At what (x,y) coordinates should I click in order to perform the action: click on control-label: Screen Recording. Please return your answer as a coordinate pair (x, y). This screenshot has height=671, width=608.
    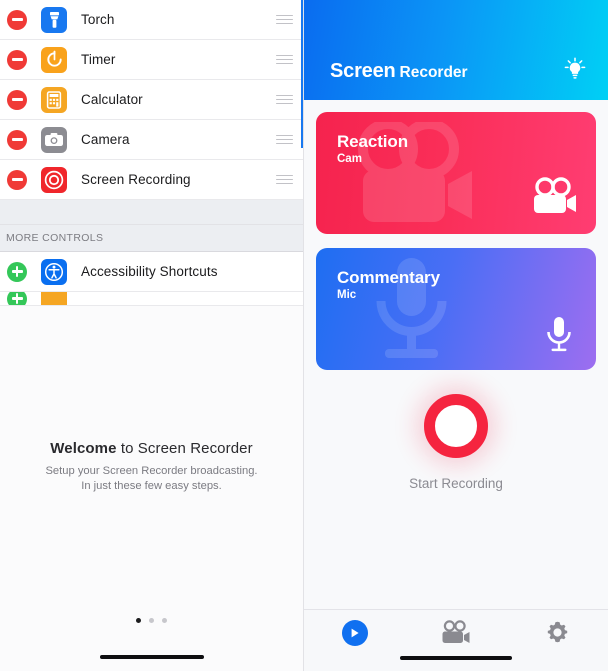
    Looking at the image, I should click on (136, 179).